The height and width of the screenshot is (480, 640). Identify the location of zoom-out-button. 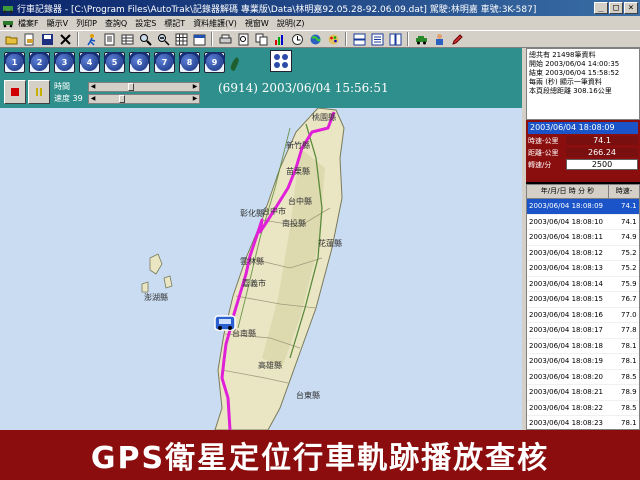
(163, 39).